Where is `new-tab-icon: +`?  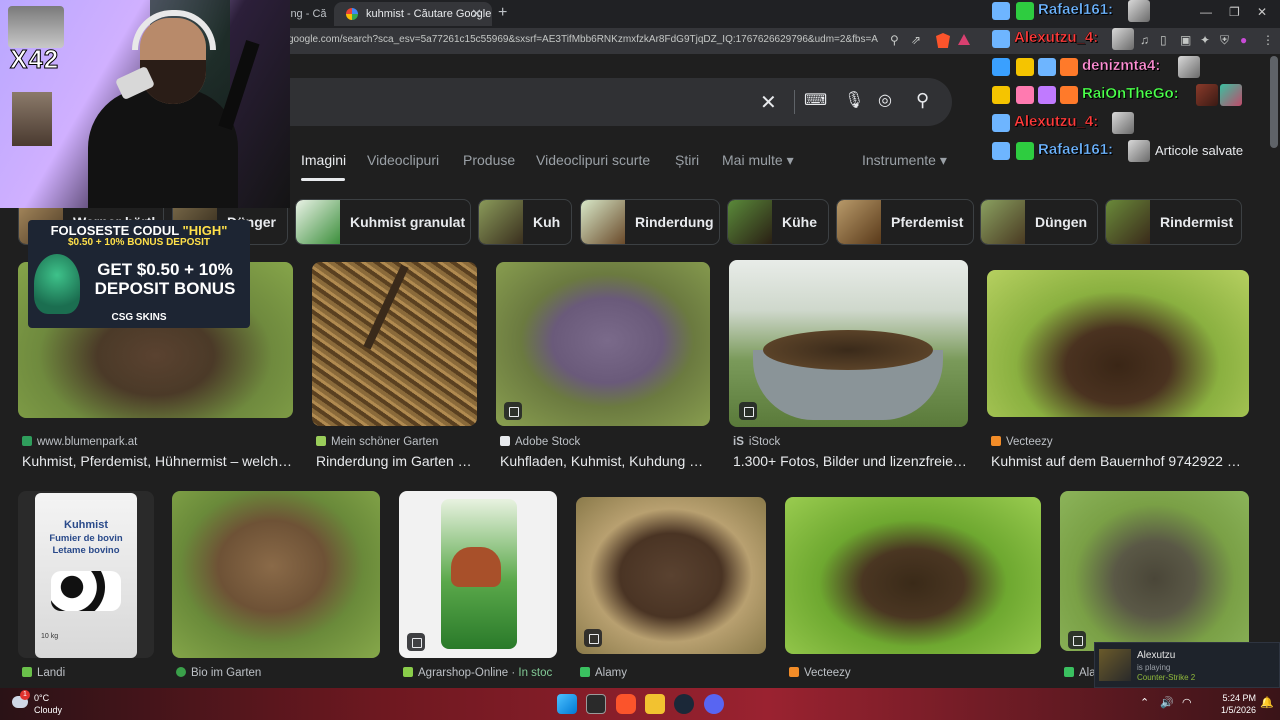
new-tab-icon: + is located at coordinates (502, 13).